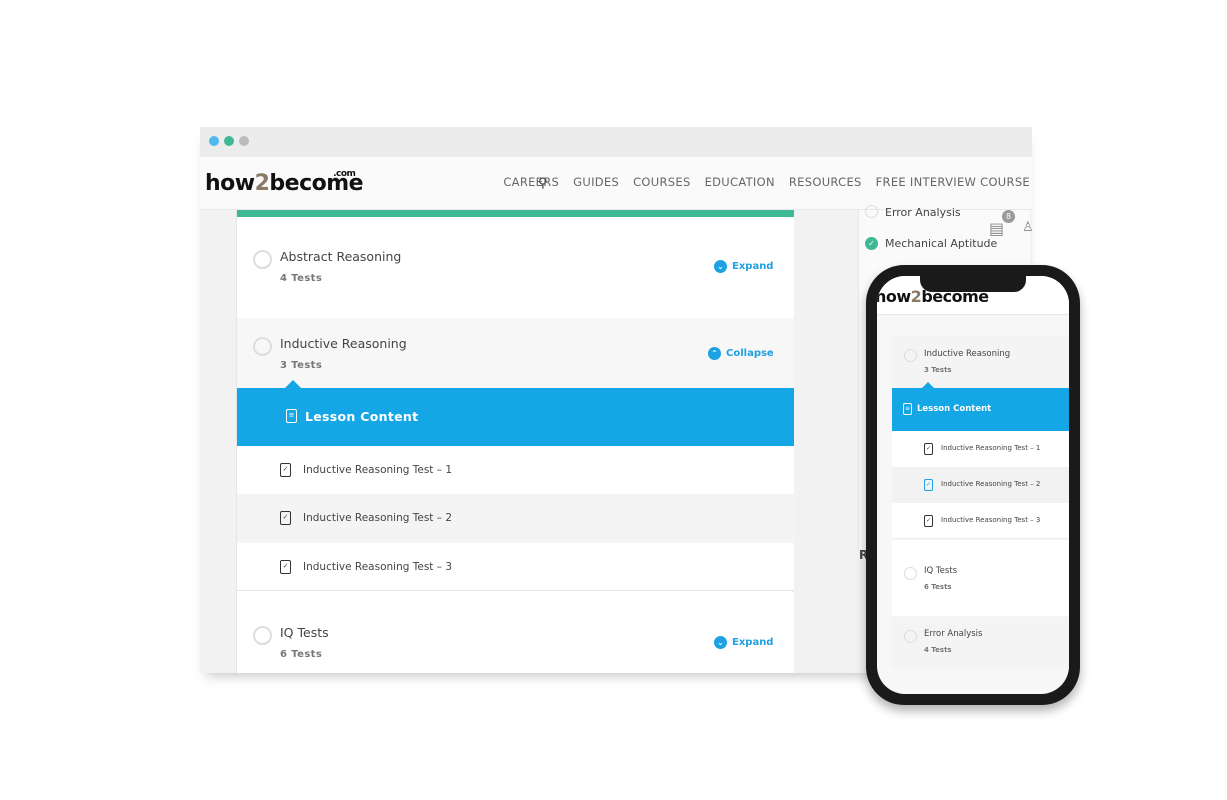 The width and height of the screenshot is (1227, 800). I want to click on section-error-analysis: Error Analysis 4 Tests, so click(980, 643).